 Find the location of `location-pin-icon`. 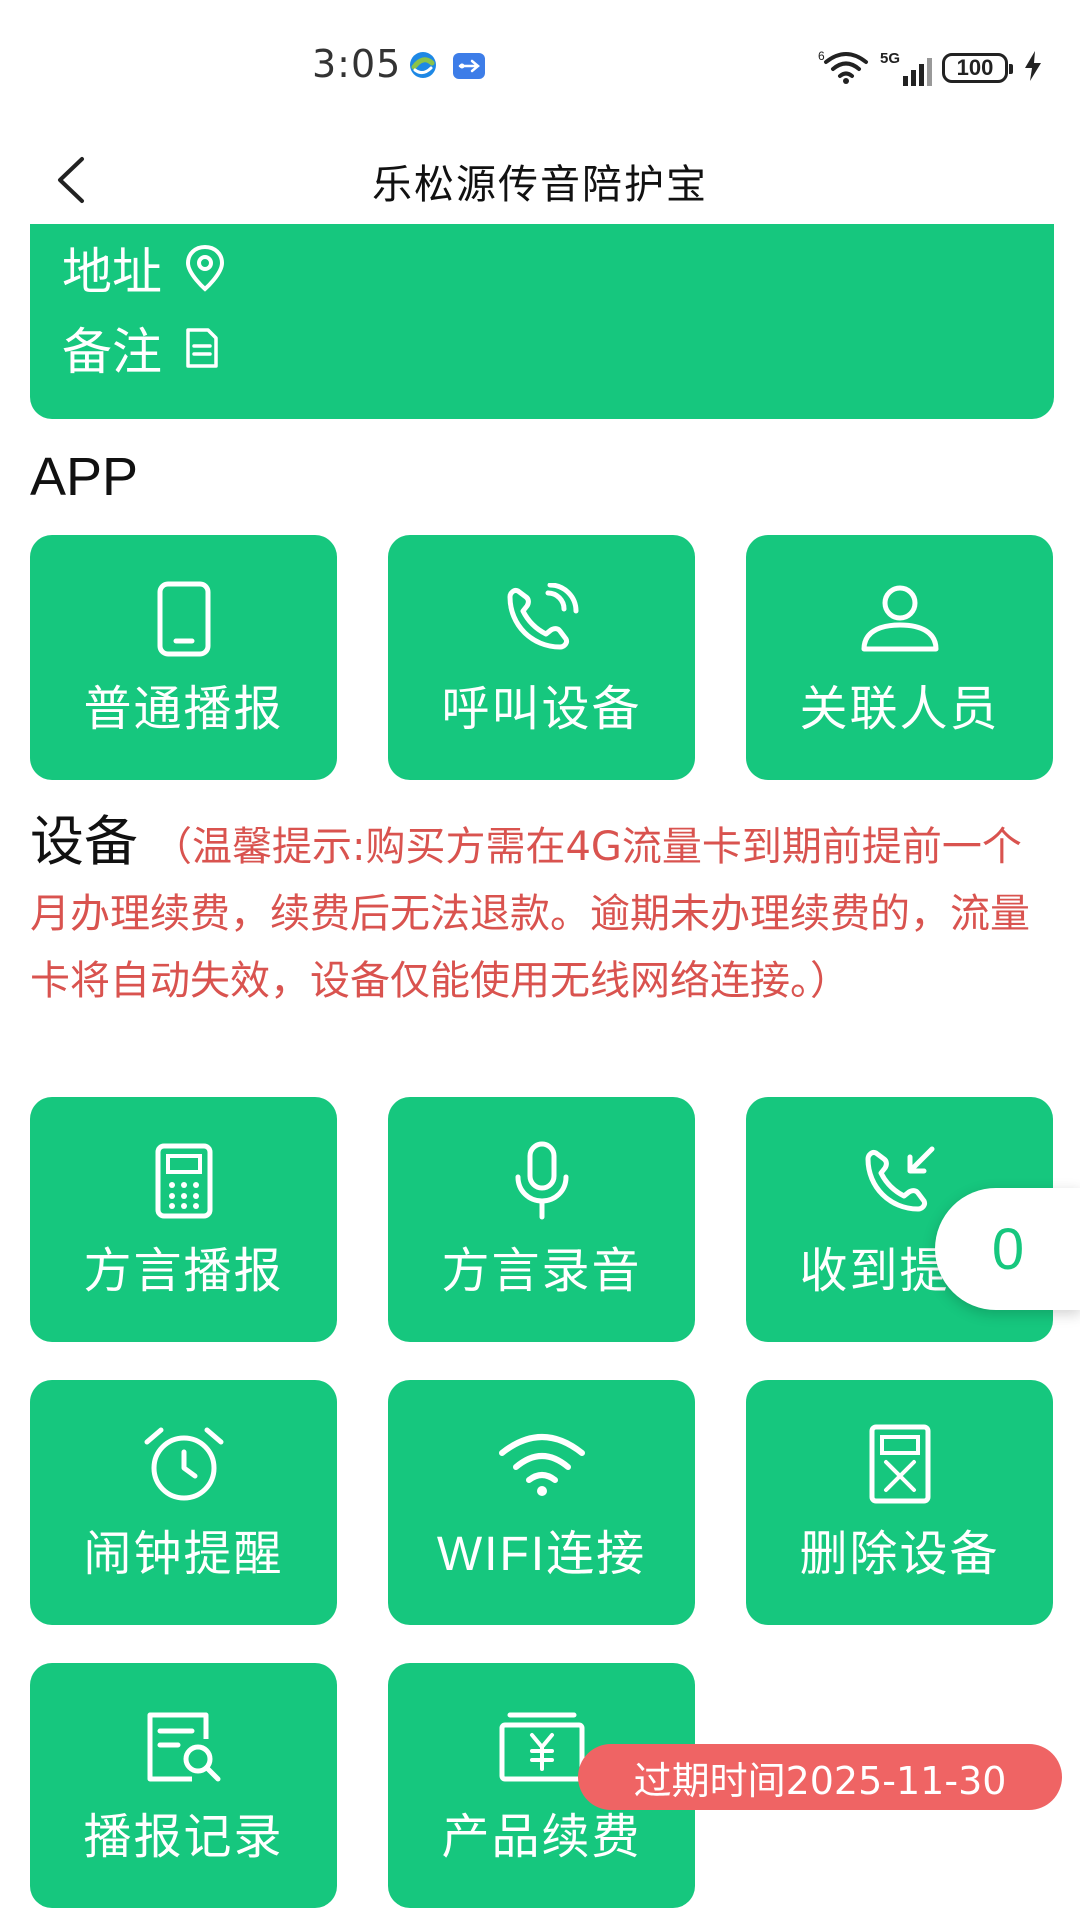

location-pin-icon is located at coordinates (205, 268).